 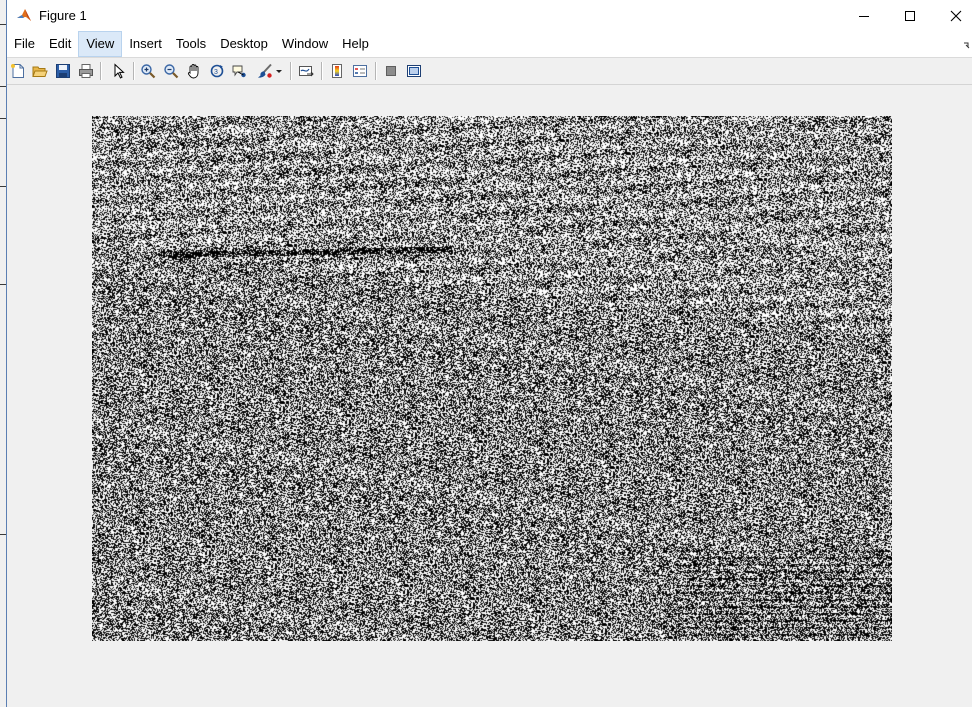 I want to click on edit-plot-arrow-icon, so click(x=119, y=71).